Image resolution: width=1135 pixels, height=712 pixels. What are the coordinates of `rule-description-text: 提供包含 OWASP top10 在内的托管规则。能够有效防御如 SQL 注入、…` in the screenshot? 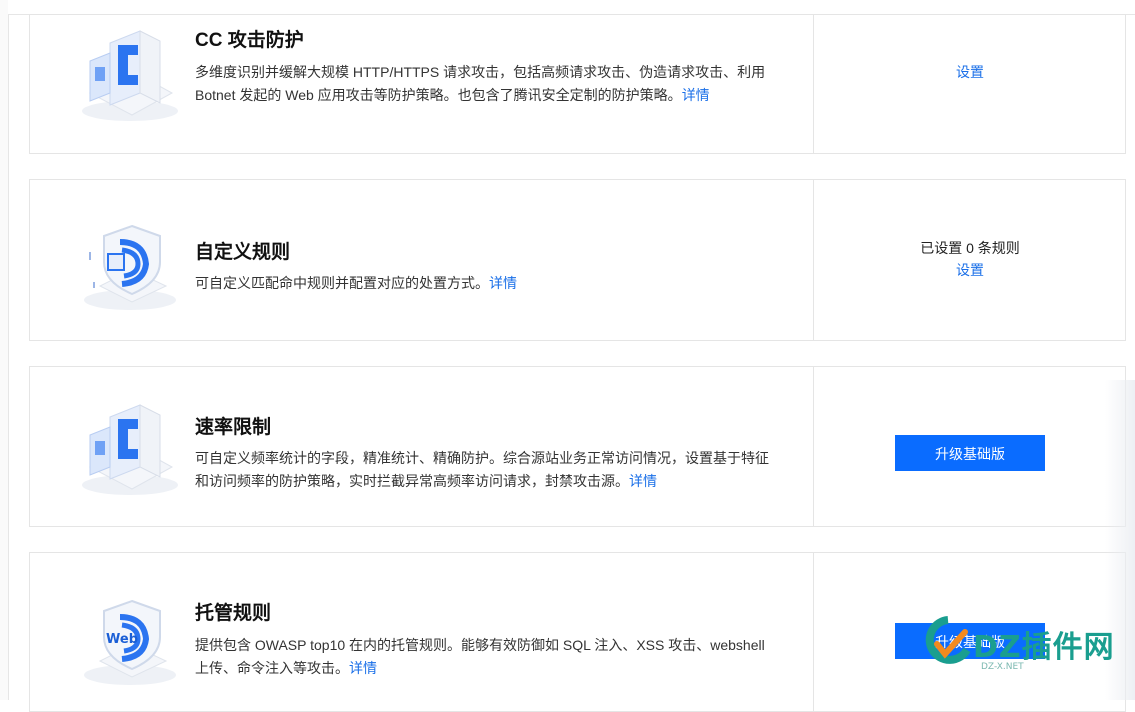 It's located at (480, 656).